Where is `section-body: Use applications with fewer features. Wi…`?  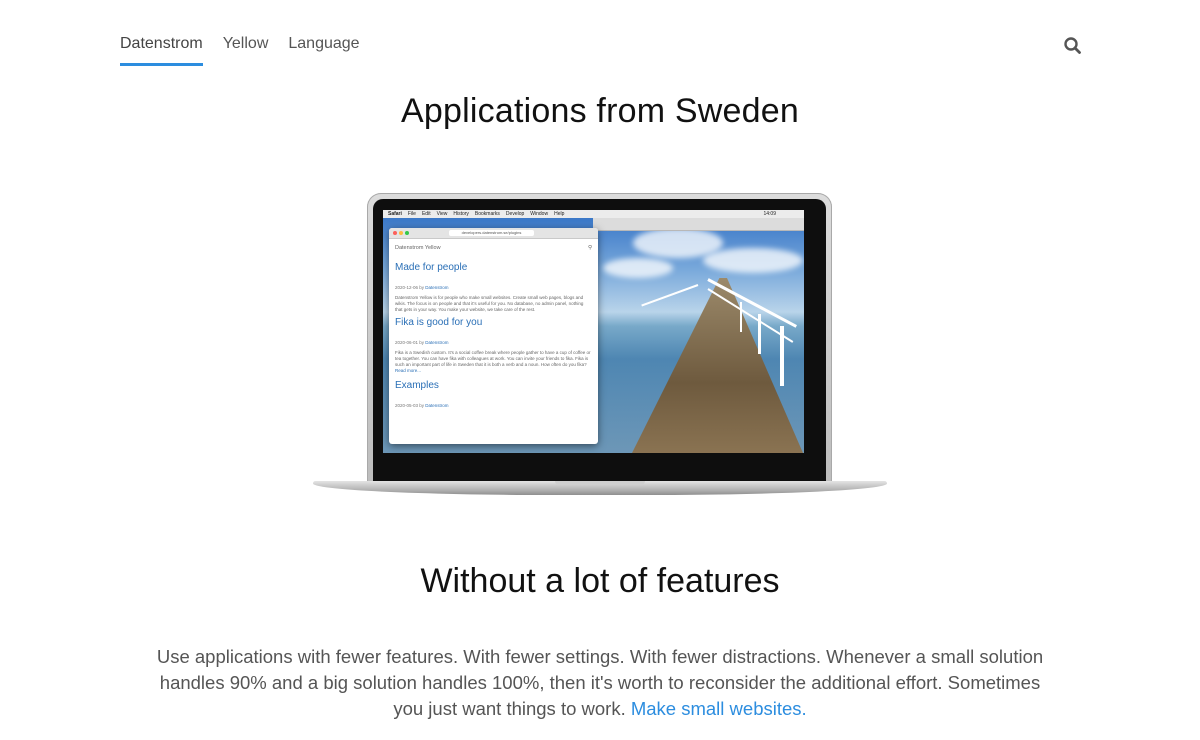
section-body: Use applications with fewer features. Wi… is located at coordinates (600, 682).